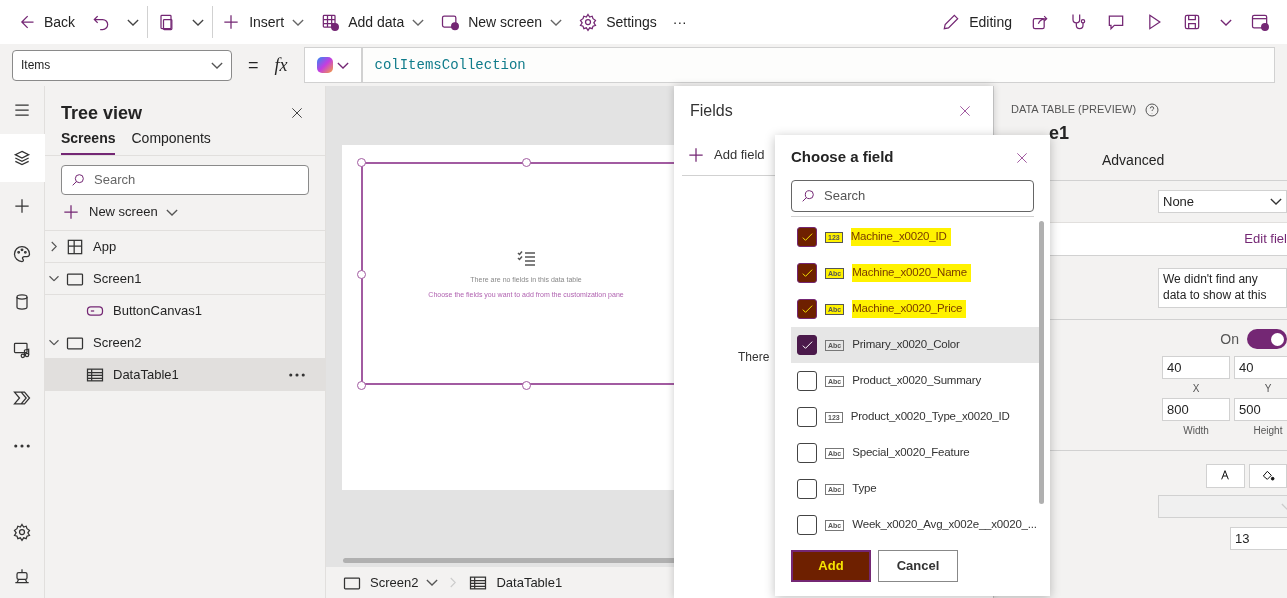 The width and height of the screenshot is (1287, 598). Describe the element at coordinates (1267, 476) in the screenshot. I see `fill-button` at that location.